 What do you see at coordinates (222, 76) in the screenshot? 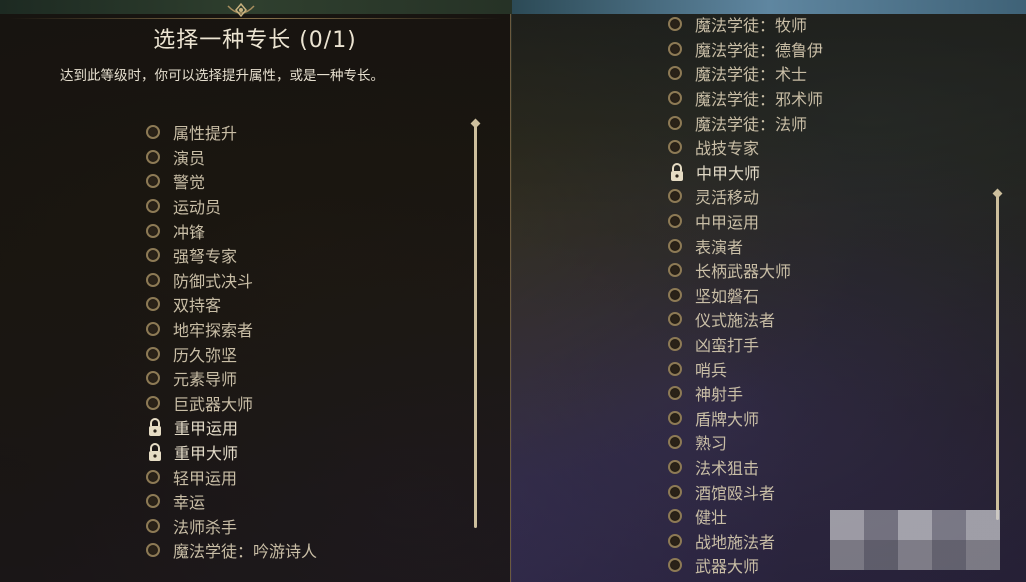
I see `panel-subtitle: 达到此等级时，你可以选择提升属性，或是一种专长。` at bounding box center [222, 76].